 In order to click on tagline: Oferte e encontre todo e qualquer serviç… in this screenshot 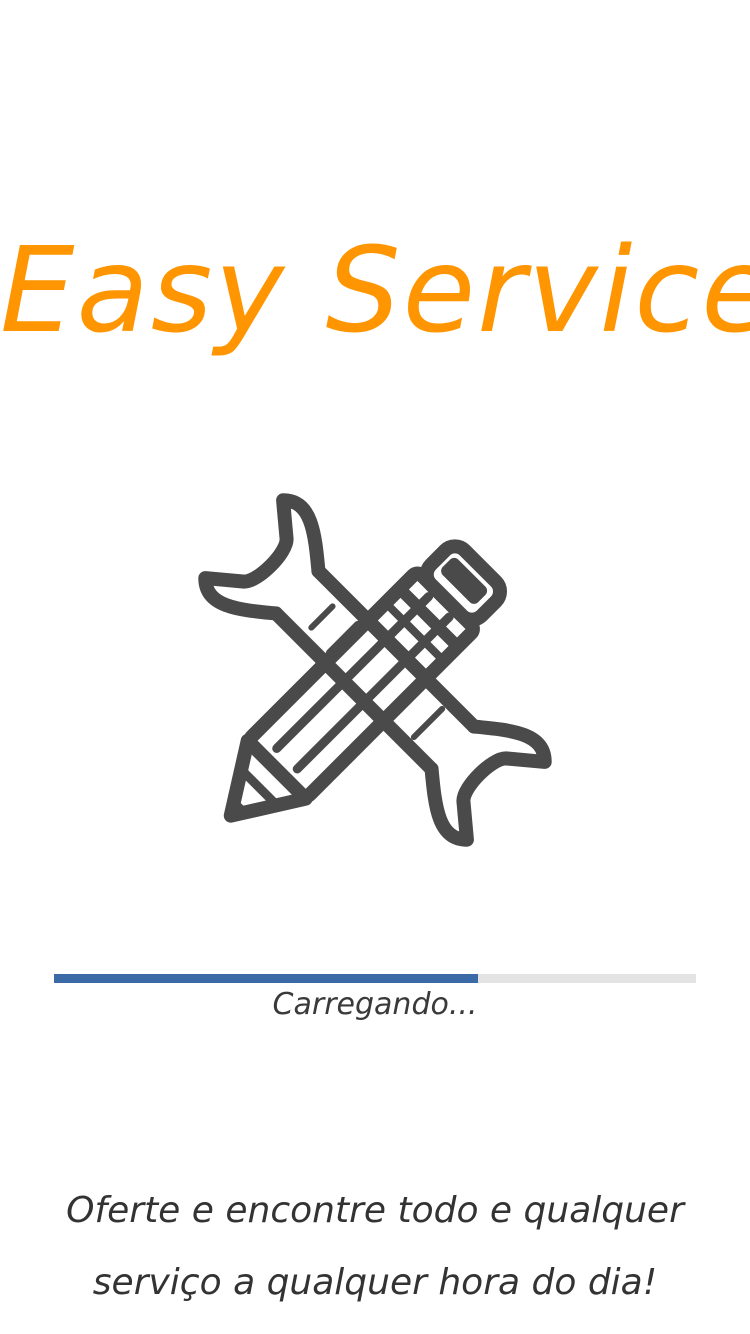, I will do `click(375, 1246)`.